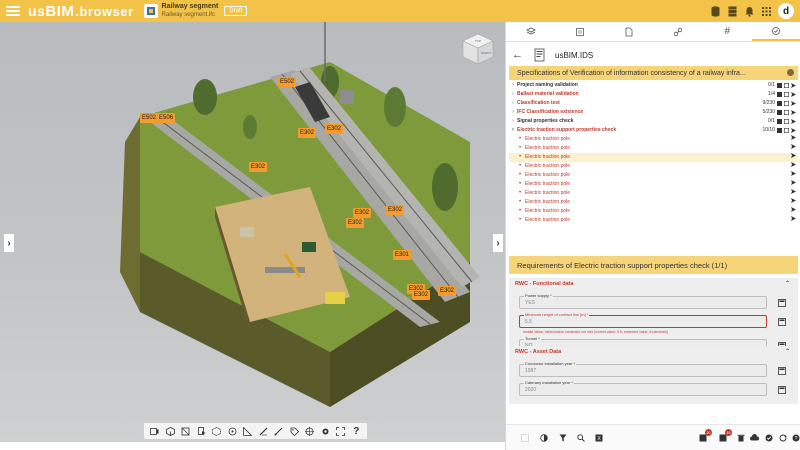 The image size is (800, 450). Describe the element at coordinates (248, 431) in the screenshot. I see `measure-icon` at that location.